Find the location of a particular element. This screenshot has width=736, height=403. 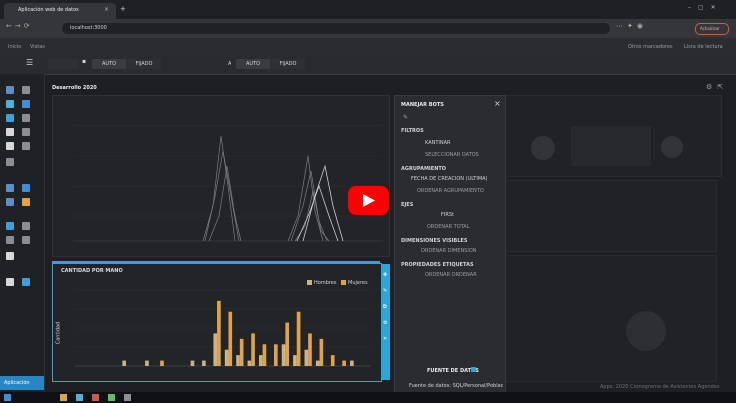

bookmark-item: Otros marcadores is located at coordinates (650, 47).